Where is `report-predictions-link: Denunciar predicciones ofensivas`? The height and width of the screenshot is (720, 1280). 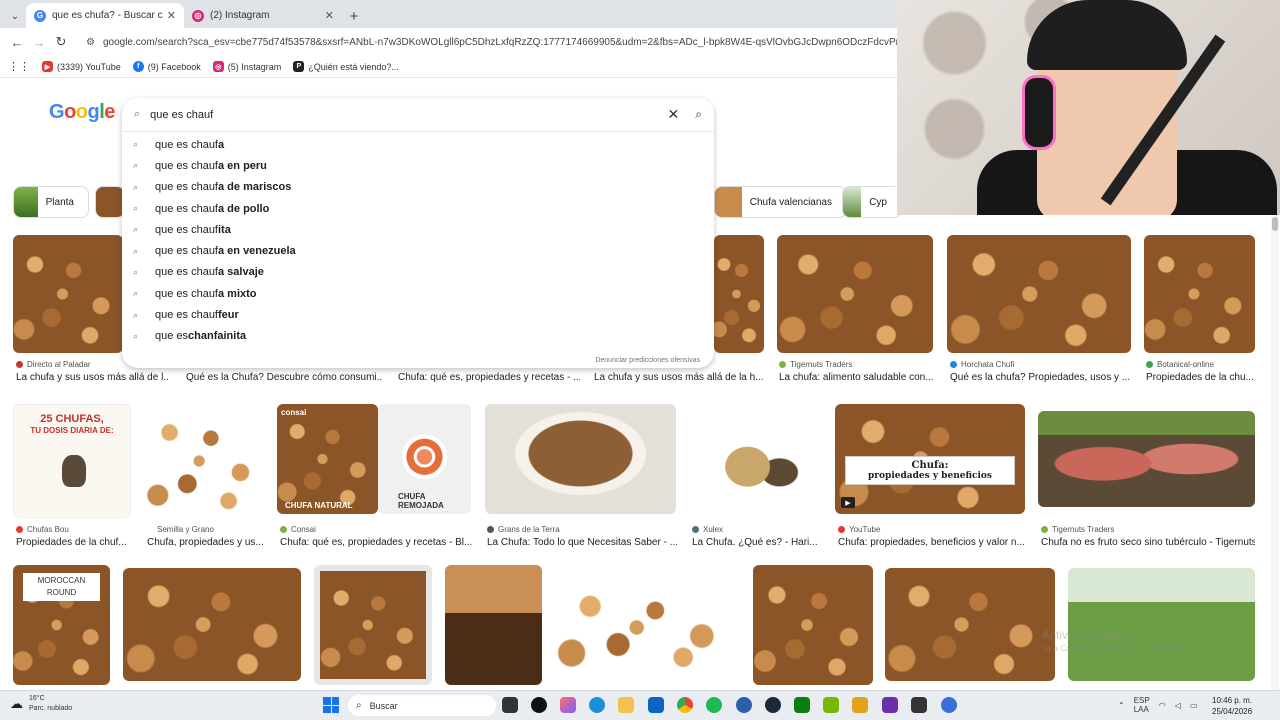
report-predictions-link: Denunciar predicciones ofensivas is located at coordinates (647, 360).